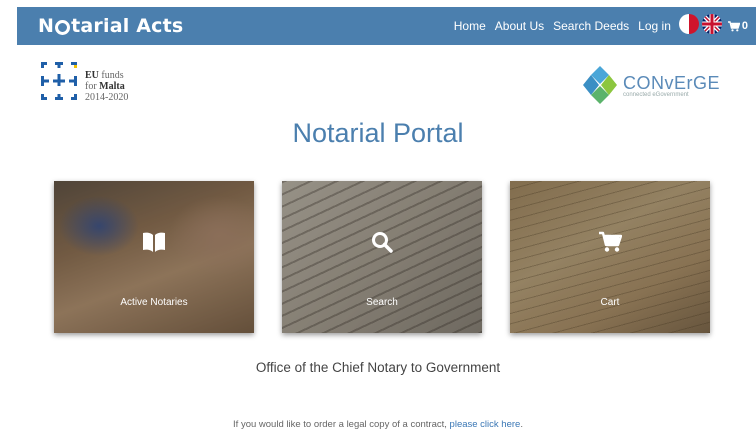  I want to click on nav-search-deeds-link: Search Deeds, so click(591, 26).